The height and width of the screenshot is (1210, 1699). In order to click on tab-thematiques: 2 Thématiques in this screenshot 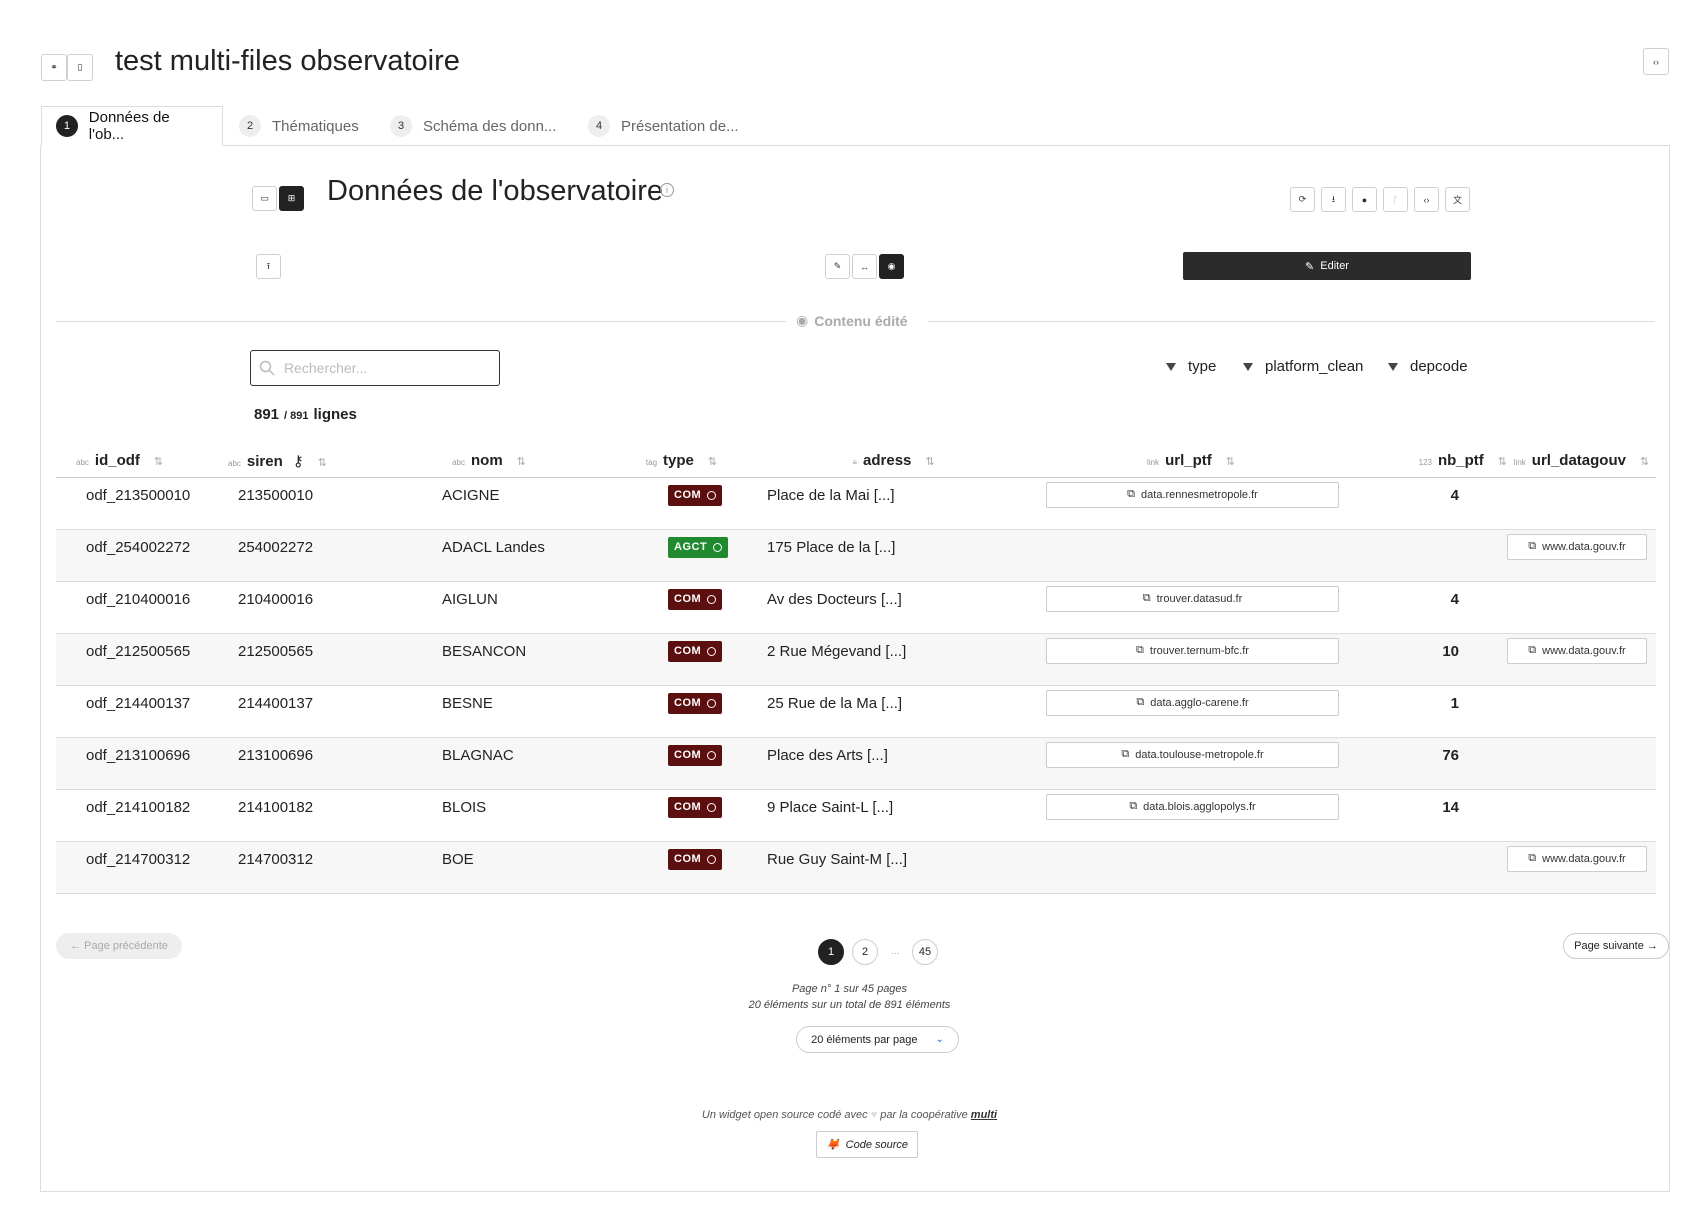, I will do `click(299, 126)`.